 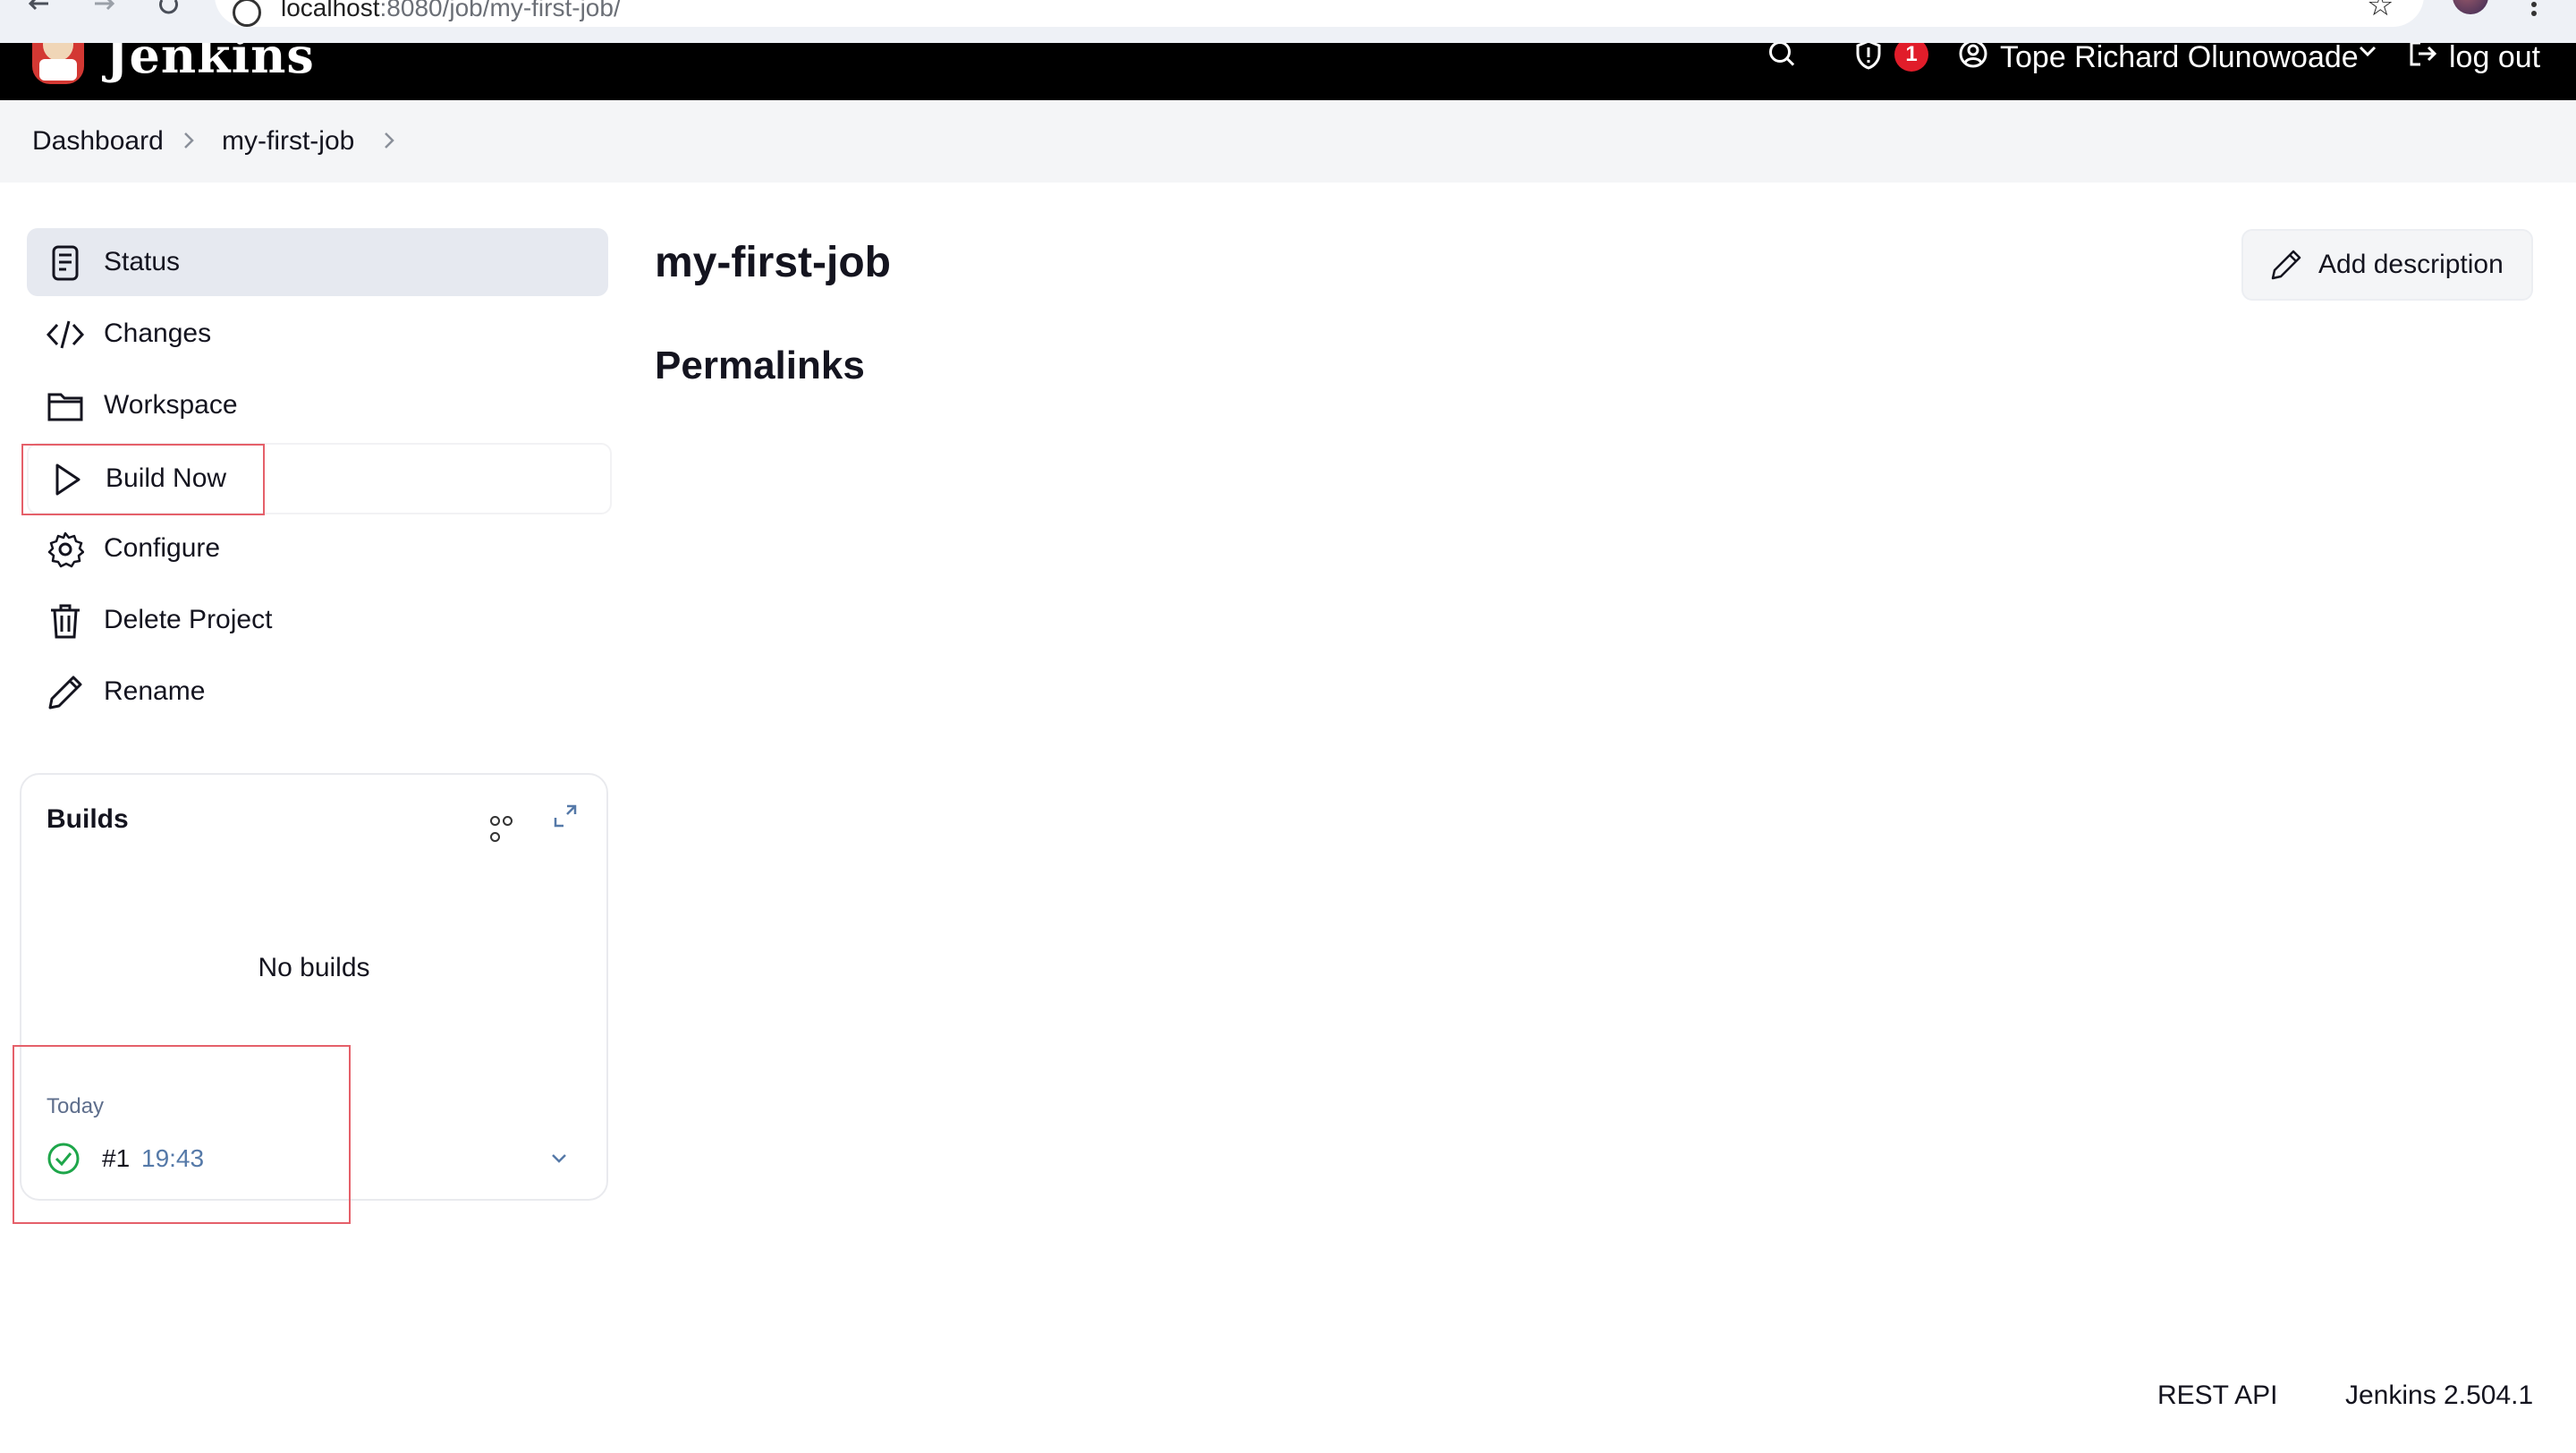 I want to click on logout-icon, so click(x=2423, y=55).